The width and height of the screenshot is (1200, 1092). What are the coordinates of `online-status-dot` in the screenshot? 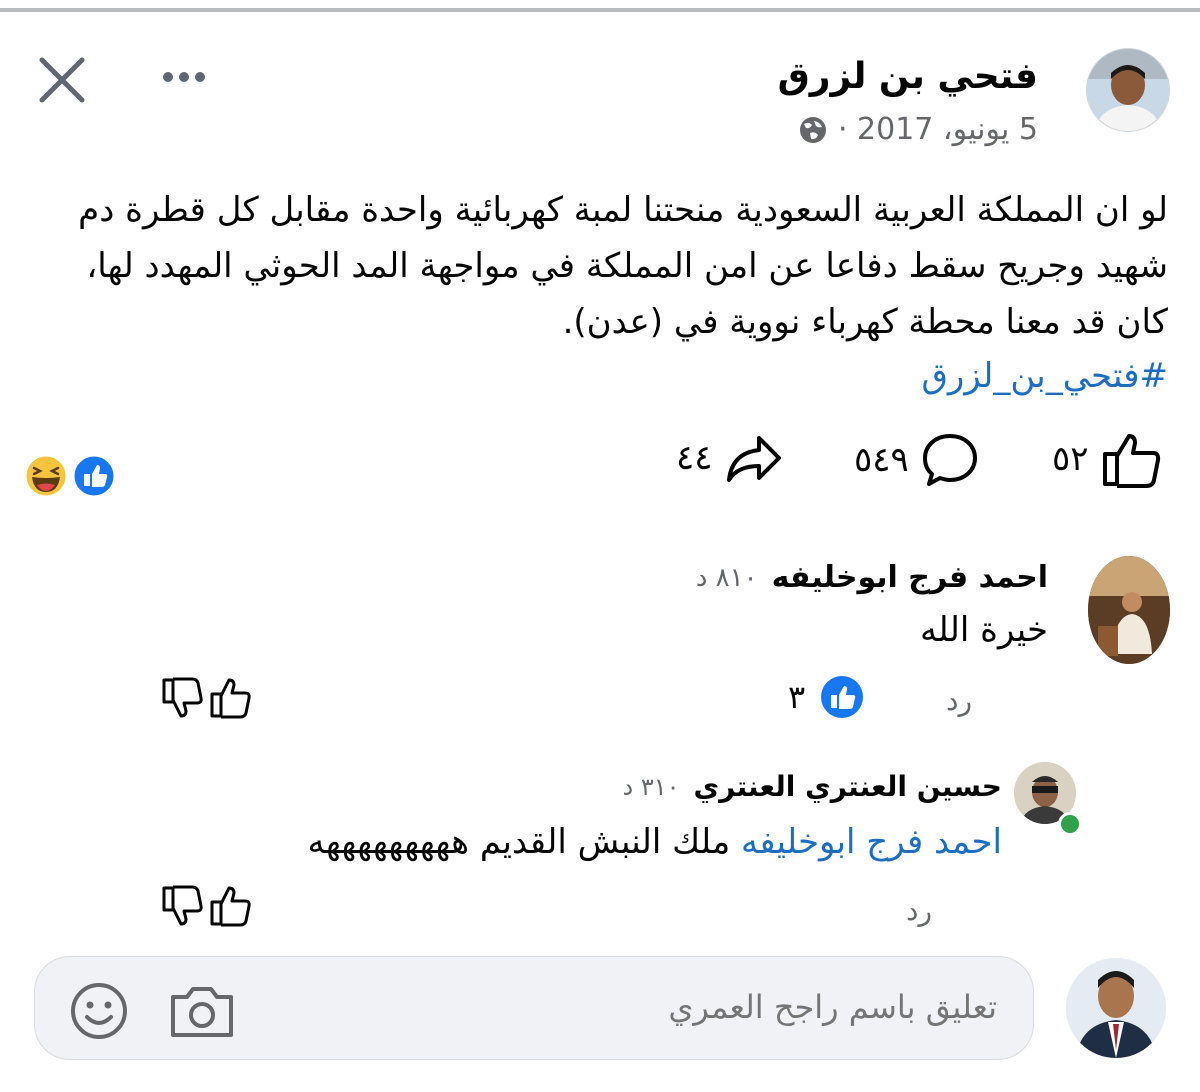 It's located at (1070, 824).